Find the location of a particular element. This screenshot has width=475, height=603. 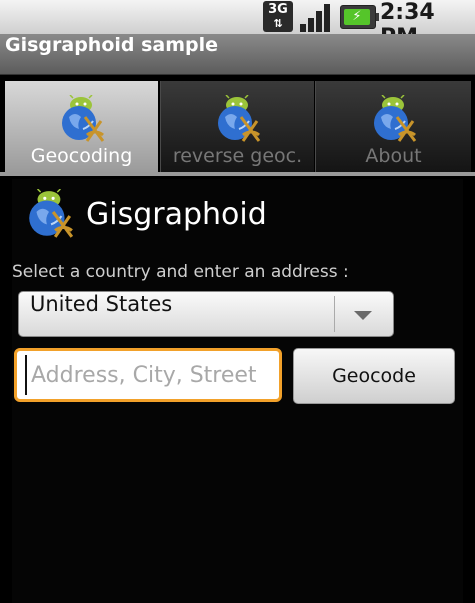

address-field-frame is located at coordinates (148, 375).